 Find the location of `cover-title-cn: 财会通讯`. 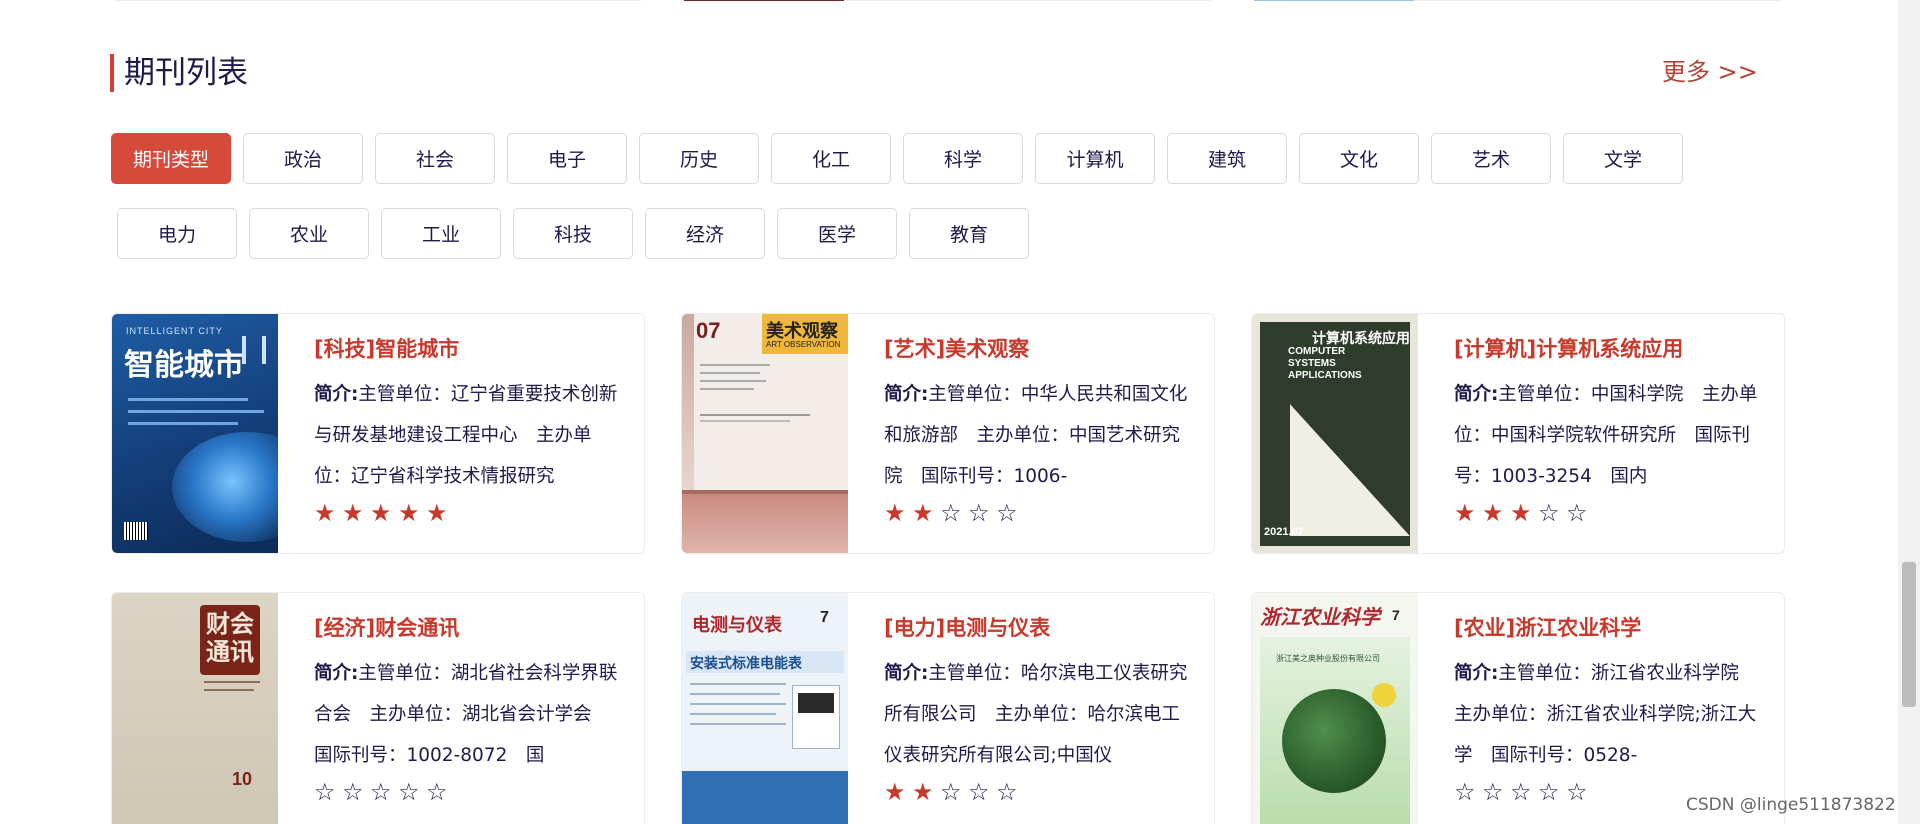

cover-title-cn: 财会通讯 is located at coordinates (230, 638).